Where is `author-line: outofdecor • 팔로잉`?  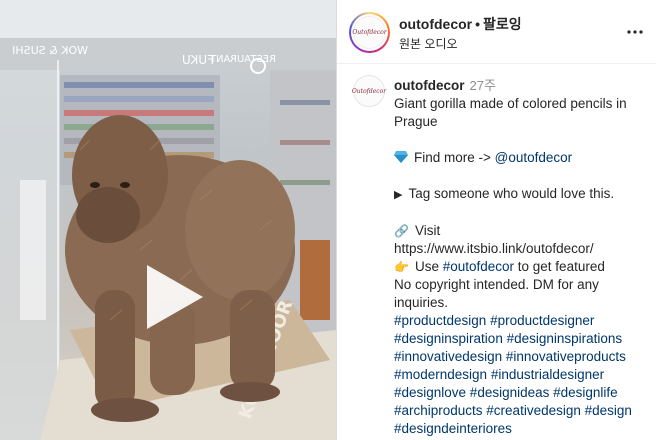
author-line: outofdecor • 팔로잉 is located at coordinates (460, 24).